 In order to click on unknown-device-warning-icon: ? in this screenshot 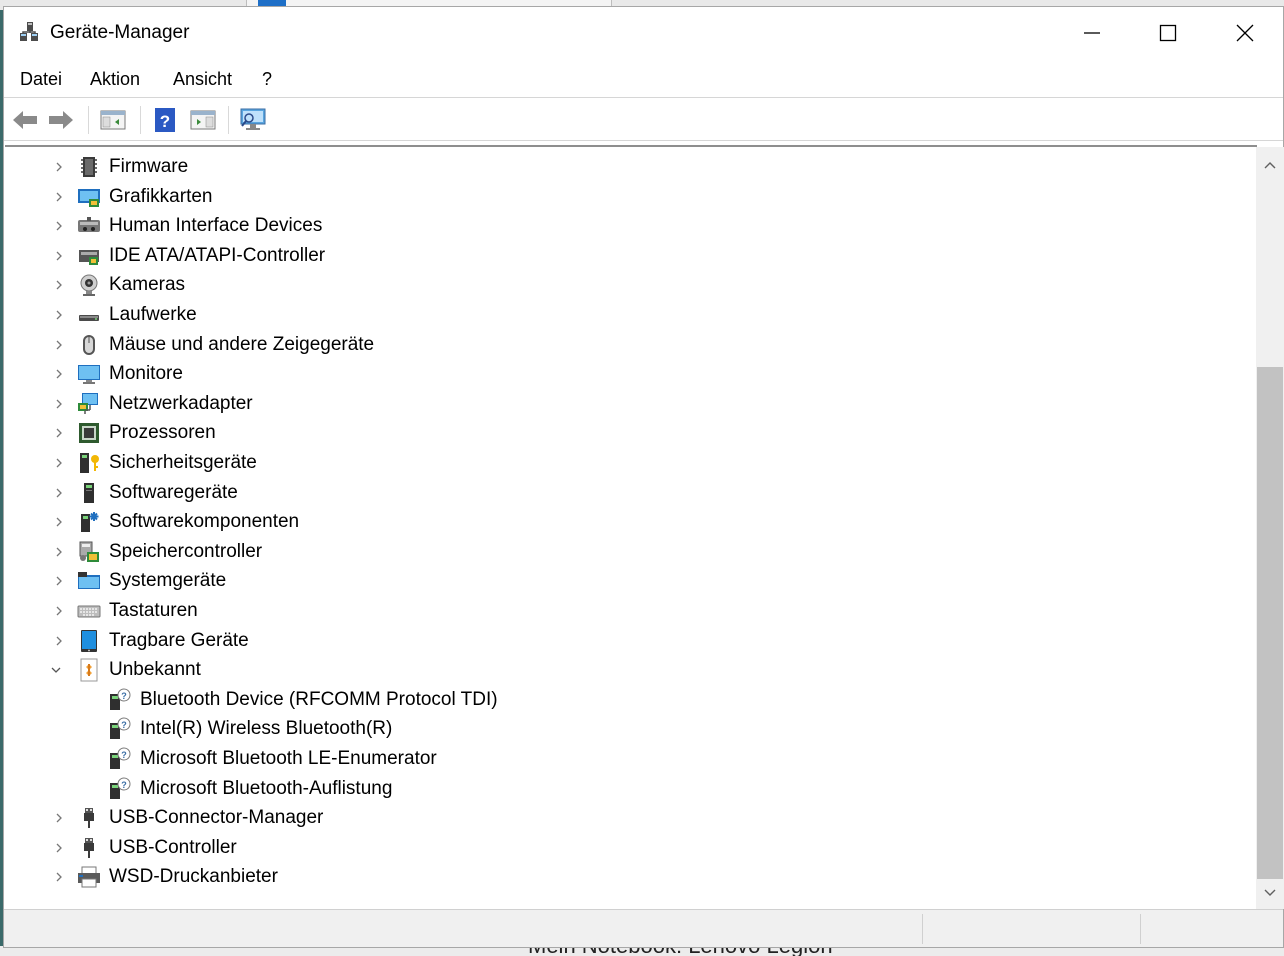, I will do `click(120, 758)`.